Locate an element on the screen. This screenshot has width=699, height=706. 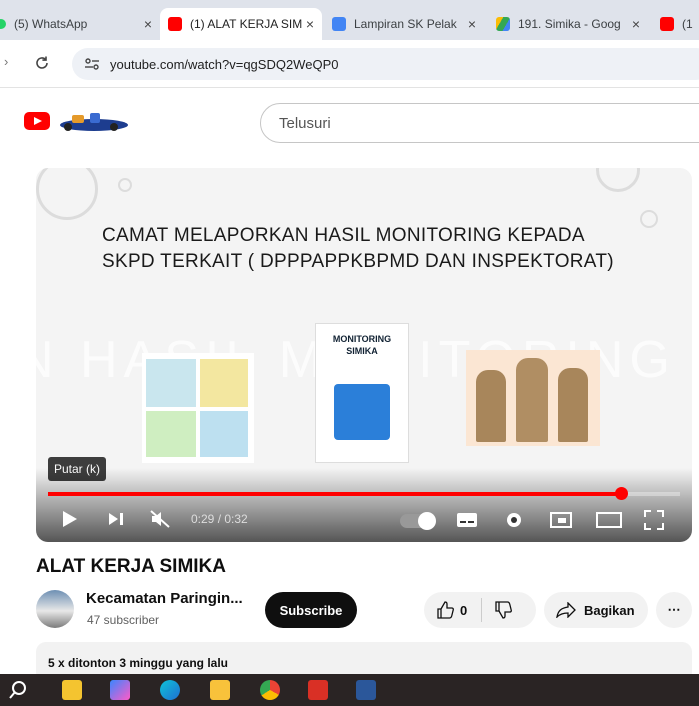
more-actions-button: ⋯ is located at coordinates (674, 610).